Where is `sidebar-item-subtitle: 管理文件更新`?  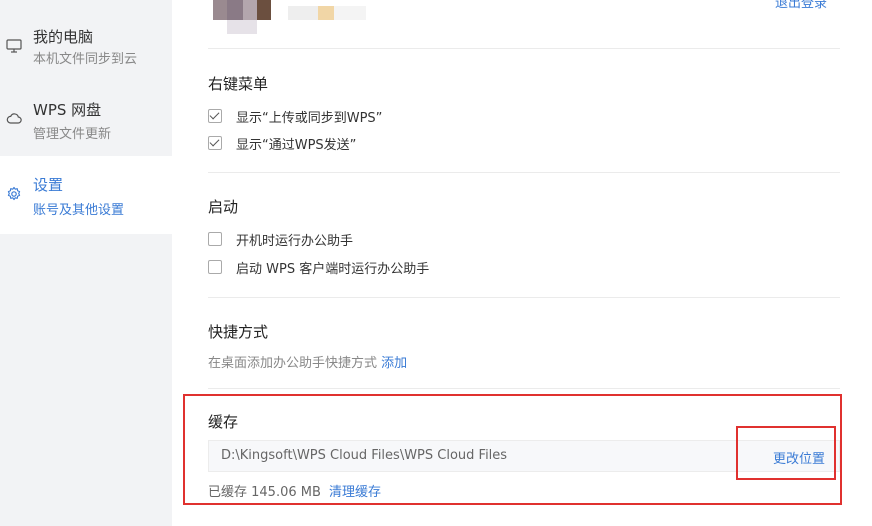 sidebar-item-subtitle: 管理文件更新 is located at coordinates (72, 134).